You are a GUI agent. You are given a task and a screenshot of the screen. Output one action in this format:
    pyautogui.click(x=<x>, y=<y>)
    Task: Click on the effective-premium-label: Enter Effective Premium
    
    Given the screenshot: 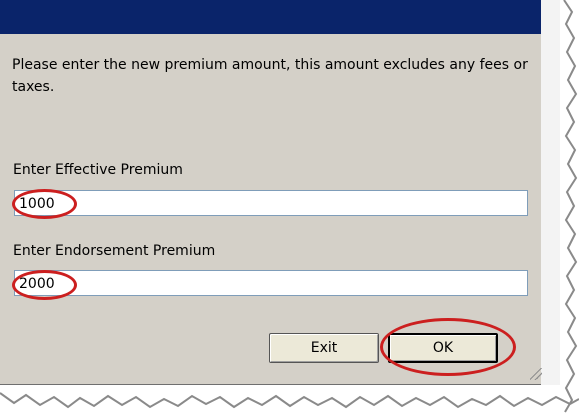 What is the action you would take?
    pyautogui.click(x=98, y=170)
    